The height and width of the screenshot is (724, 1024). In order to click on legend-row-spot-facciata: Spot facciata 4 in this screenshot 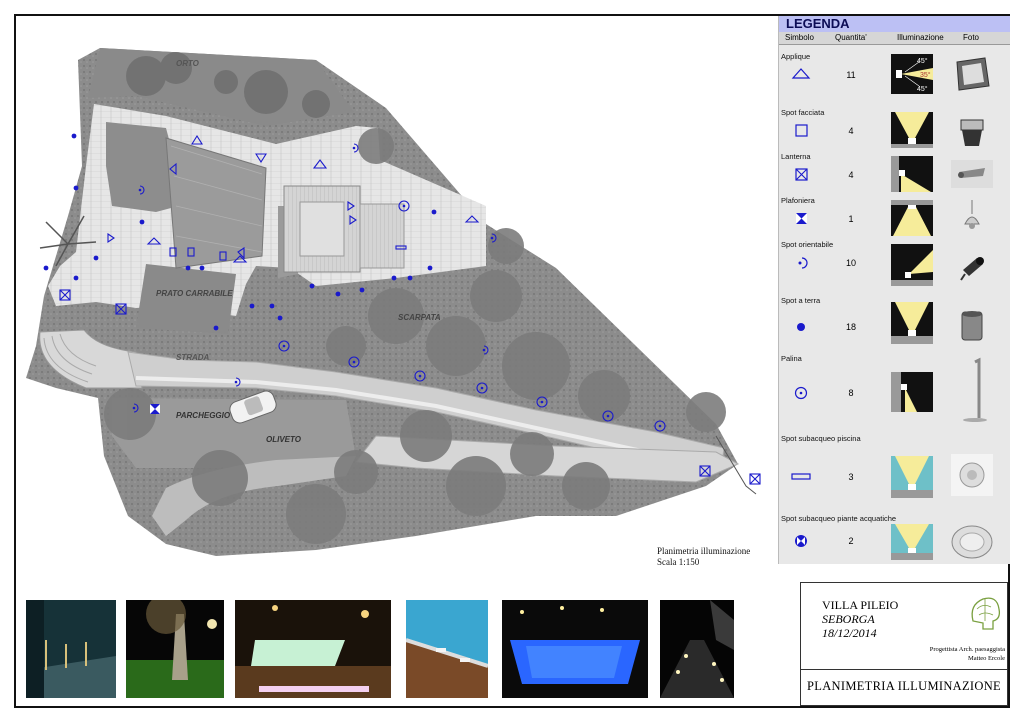, I will do `click(895, 130)`.